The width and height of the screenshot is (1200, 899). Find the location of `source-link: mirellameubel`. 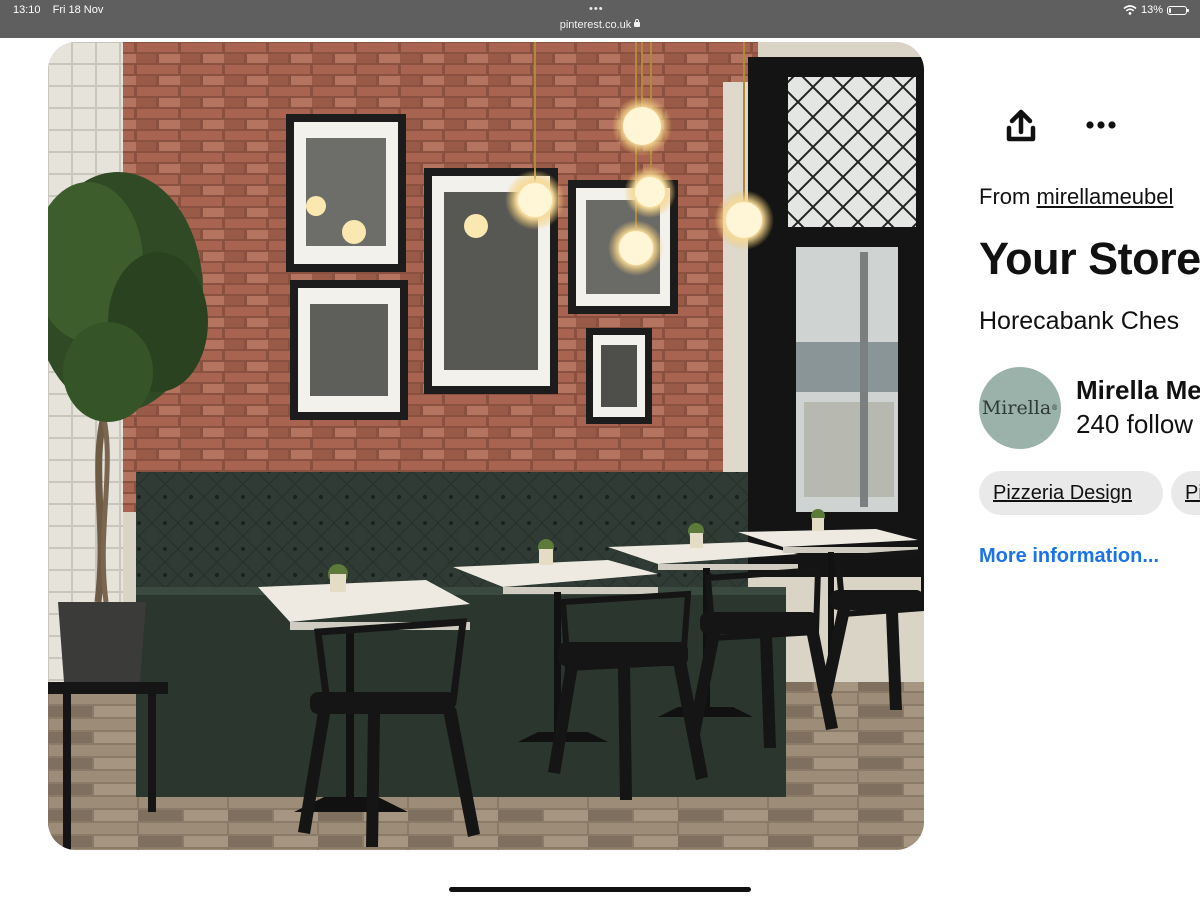

source-link: mirellameubel is located at coordinates (1104, 196).